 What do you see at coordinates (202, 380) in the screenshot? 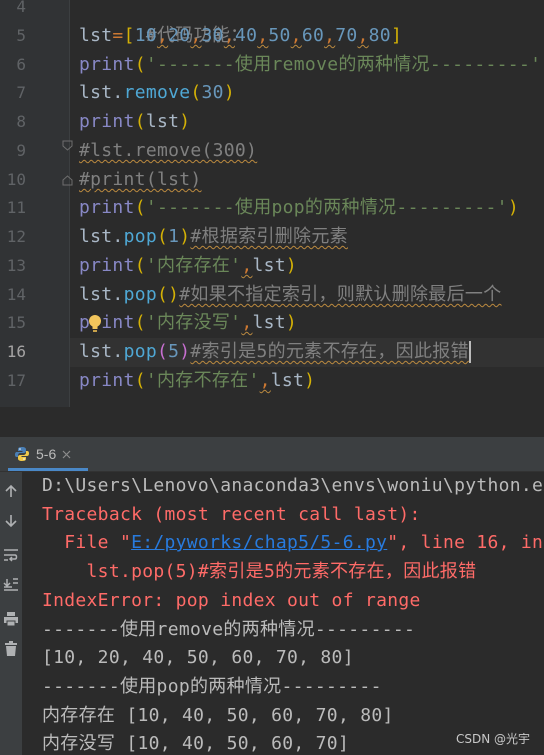
I see `string-literal: '内存不存在'` at bounding box center [202, 380].